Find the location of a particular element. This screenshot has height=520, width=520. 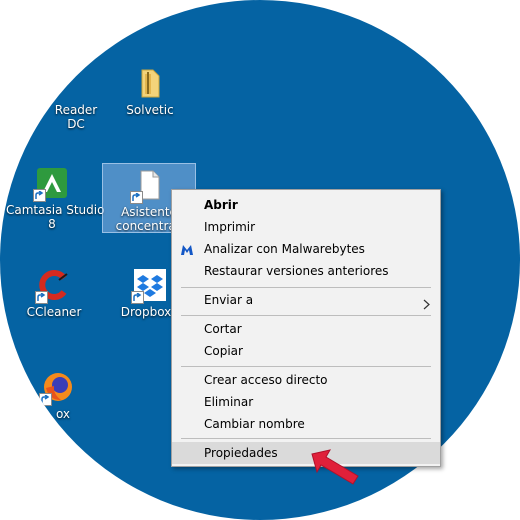

document-icon is located at coordinates (148, 186).